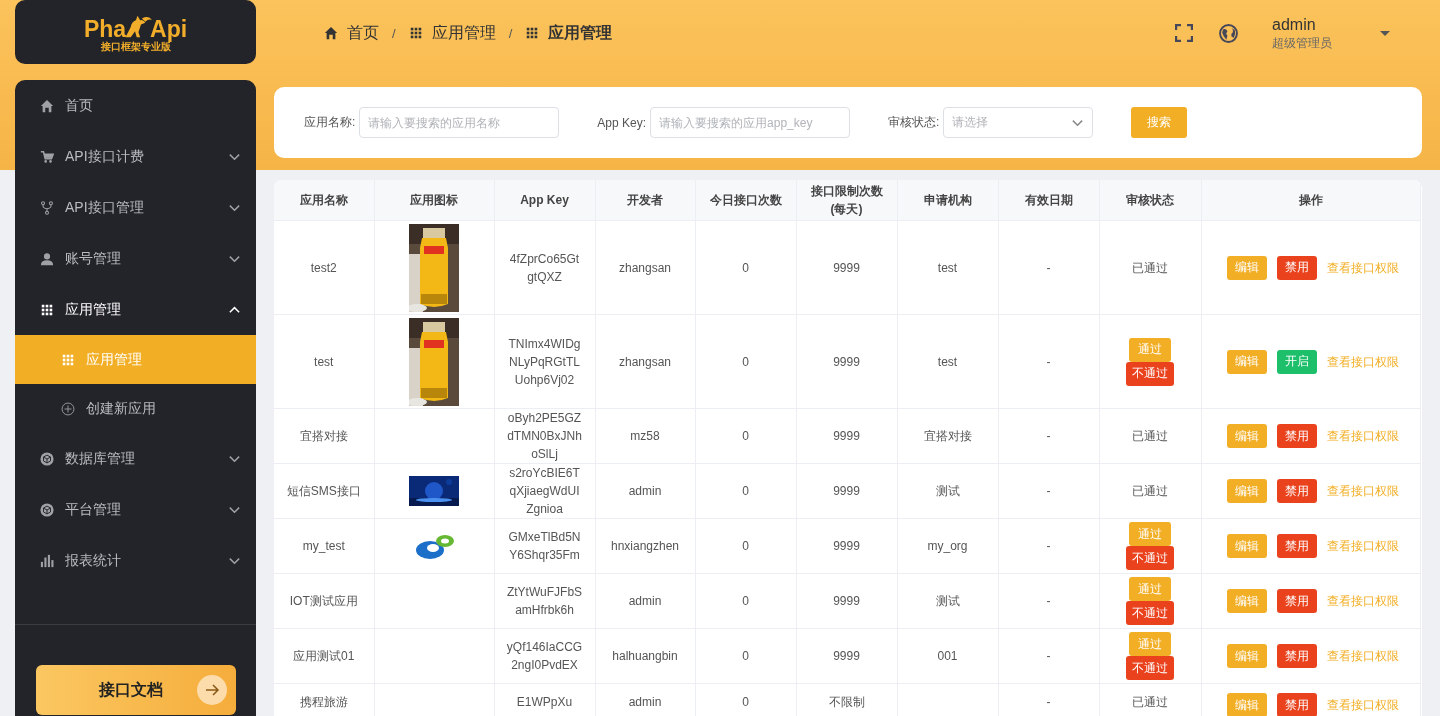  What do you see at coordinates (135, 560) in the screenshot?
I see `sidebar-item: 报表统计` at bounding box center [135, 560].